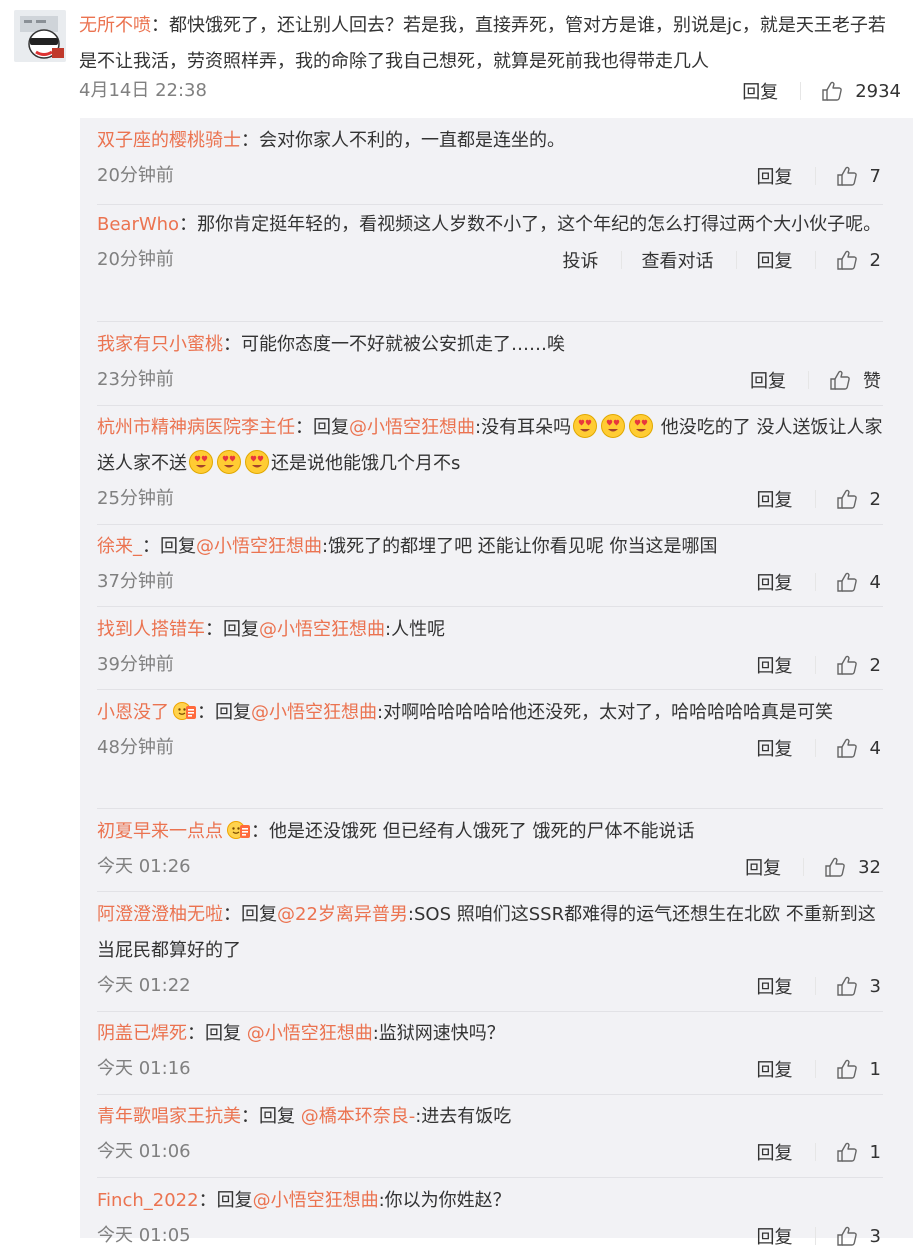 Image resolution: width=913 pixels, height=1252 pixels. What do you see at coordinates (819, 176) in the screenshot?
I see `reply-actions: 回复 7` at bounding box center [819, 176].